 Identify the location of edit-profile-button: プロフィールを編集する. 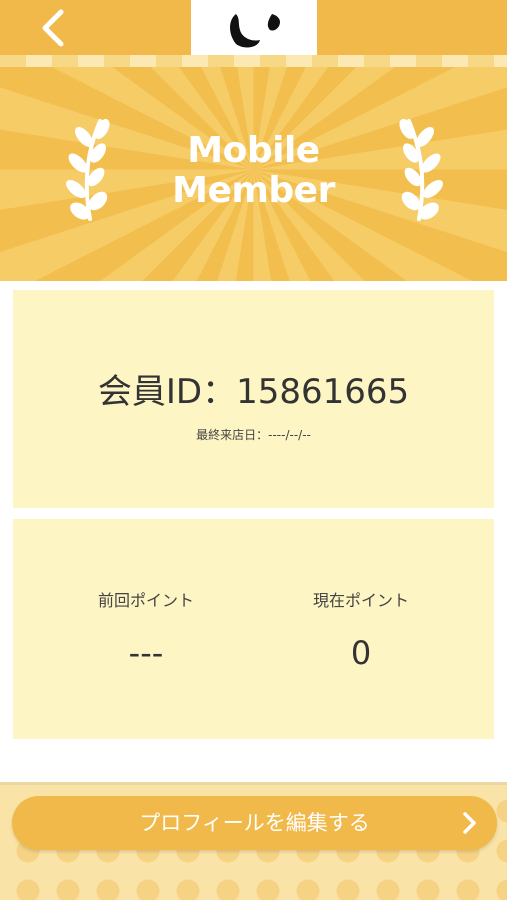
(254, 823).